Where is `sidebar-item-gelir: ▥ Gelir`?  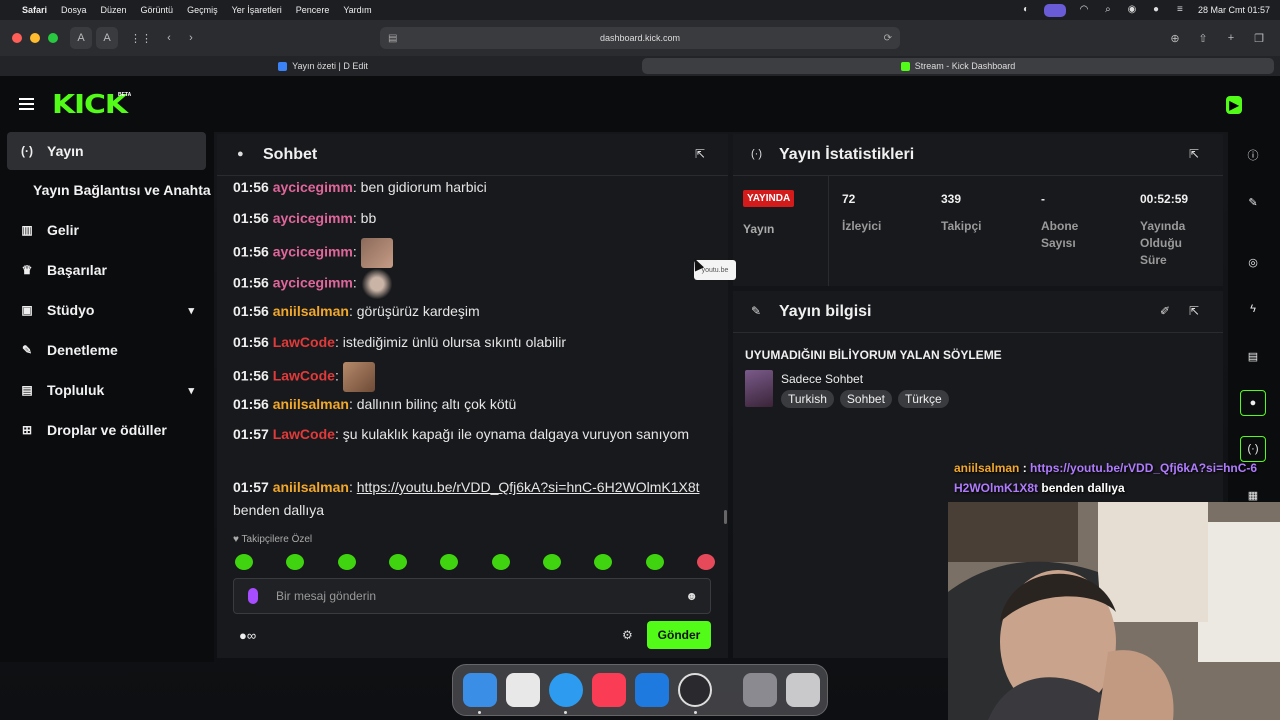 sidebar-item-gelir: ▥ Gelir is located at coordinates (106, 230).